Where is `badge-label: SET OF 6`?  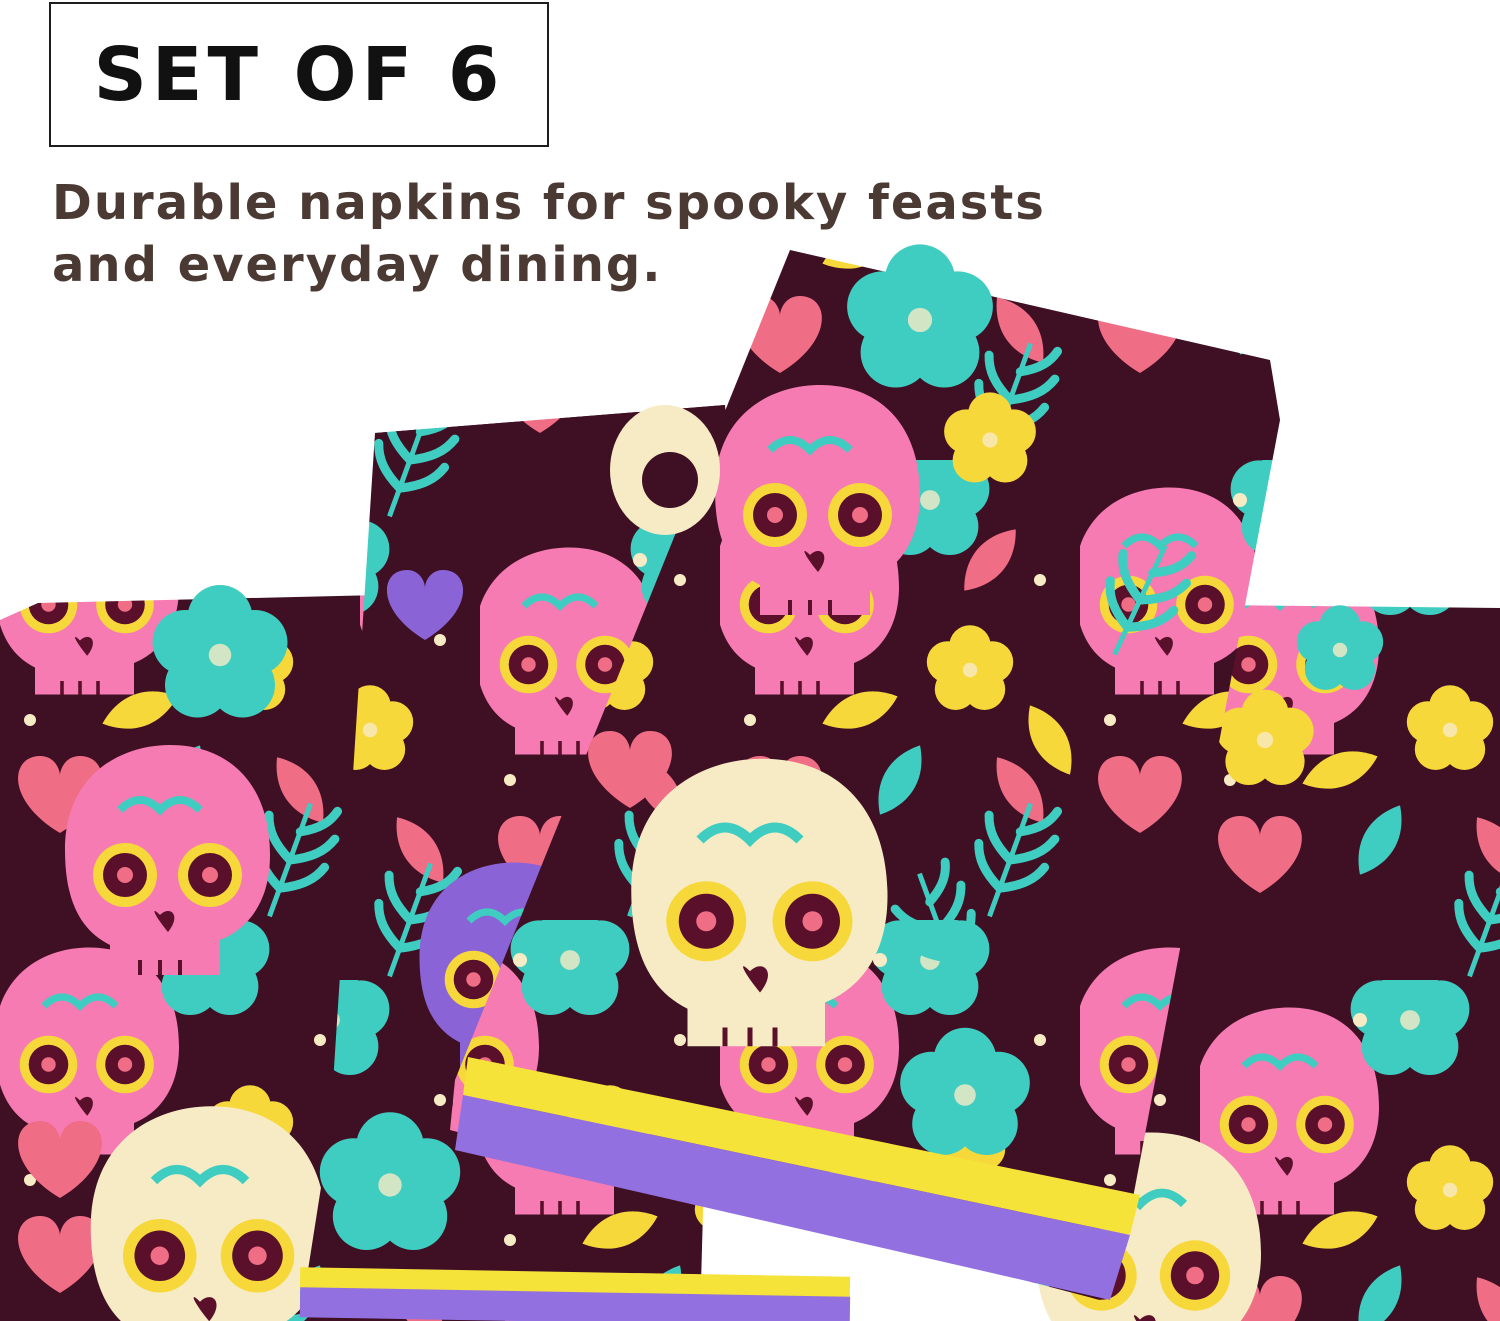 badge-label: SET OF 6 is located at coordinates (299, 74).